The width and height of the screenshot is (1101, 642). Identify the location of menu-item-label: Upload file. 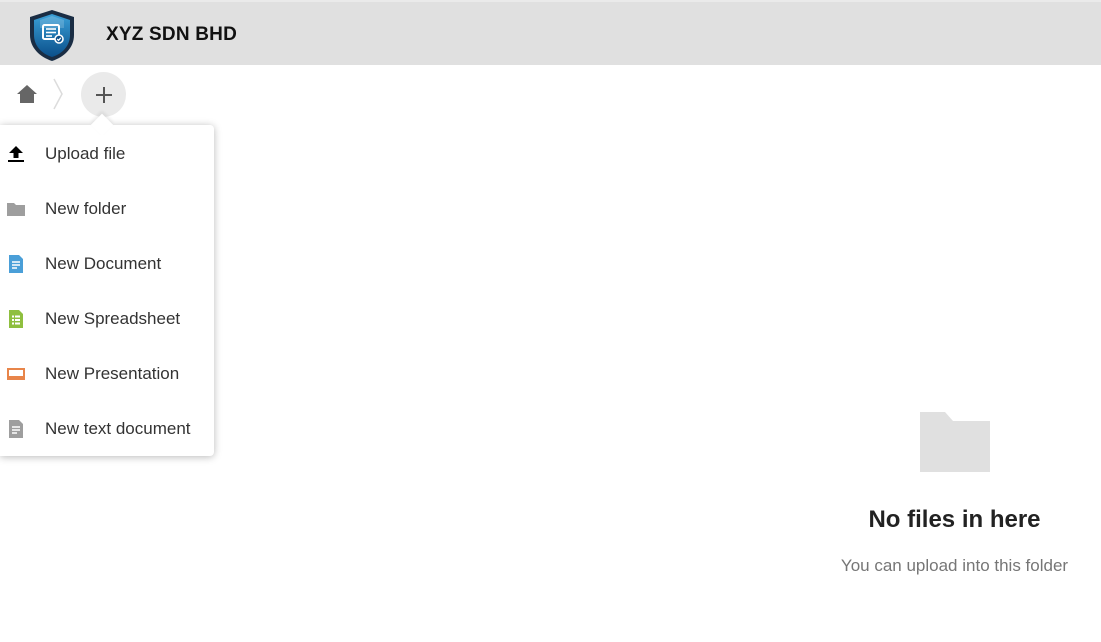
(85, 153).